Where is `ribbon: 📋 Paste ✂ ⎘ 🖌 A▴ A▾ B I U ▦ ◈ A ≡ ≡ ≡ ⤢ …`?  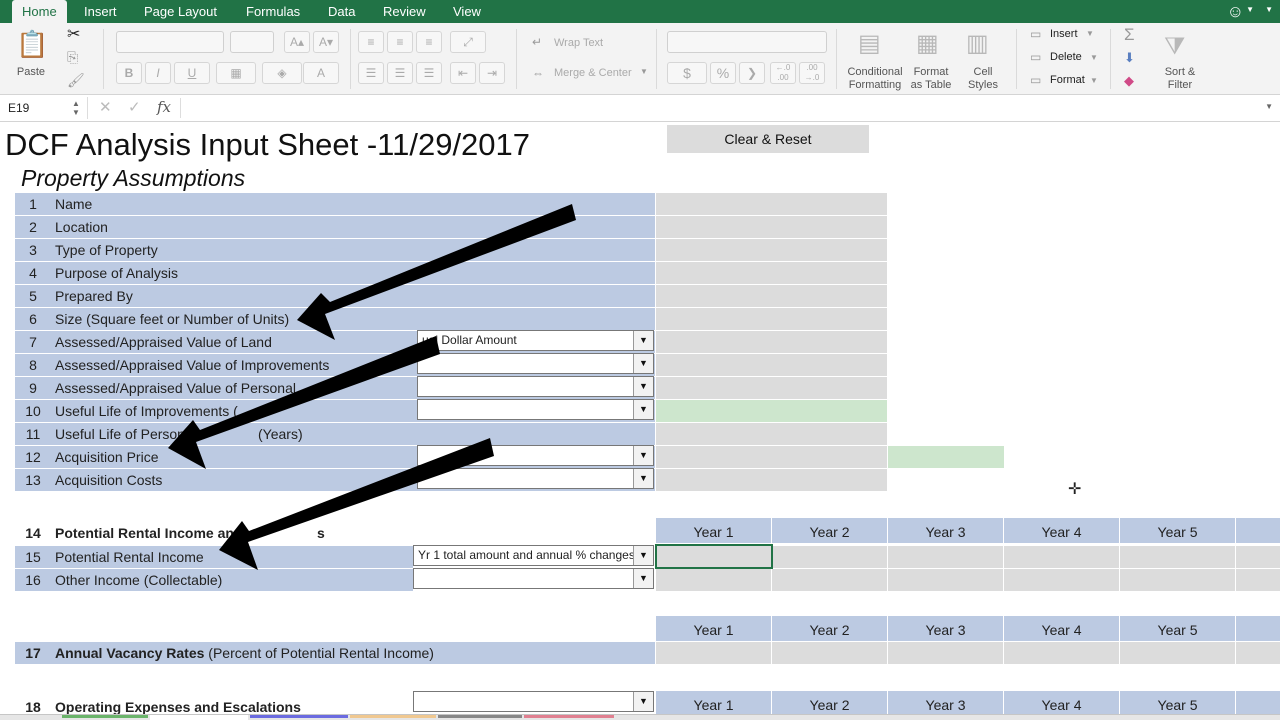
ribbon: 📋 Paste ✂ ⎘ 🖌 A▴ A▾ B I U ▦ ◈ A ≡ ≡ ≡ ⤢ … is located at coordinates (640, 59).